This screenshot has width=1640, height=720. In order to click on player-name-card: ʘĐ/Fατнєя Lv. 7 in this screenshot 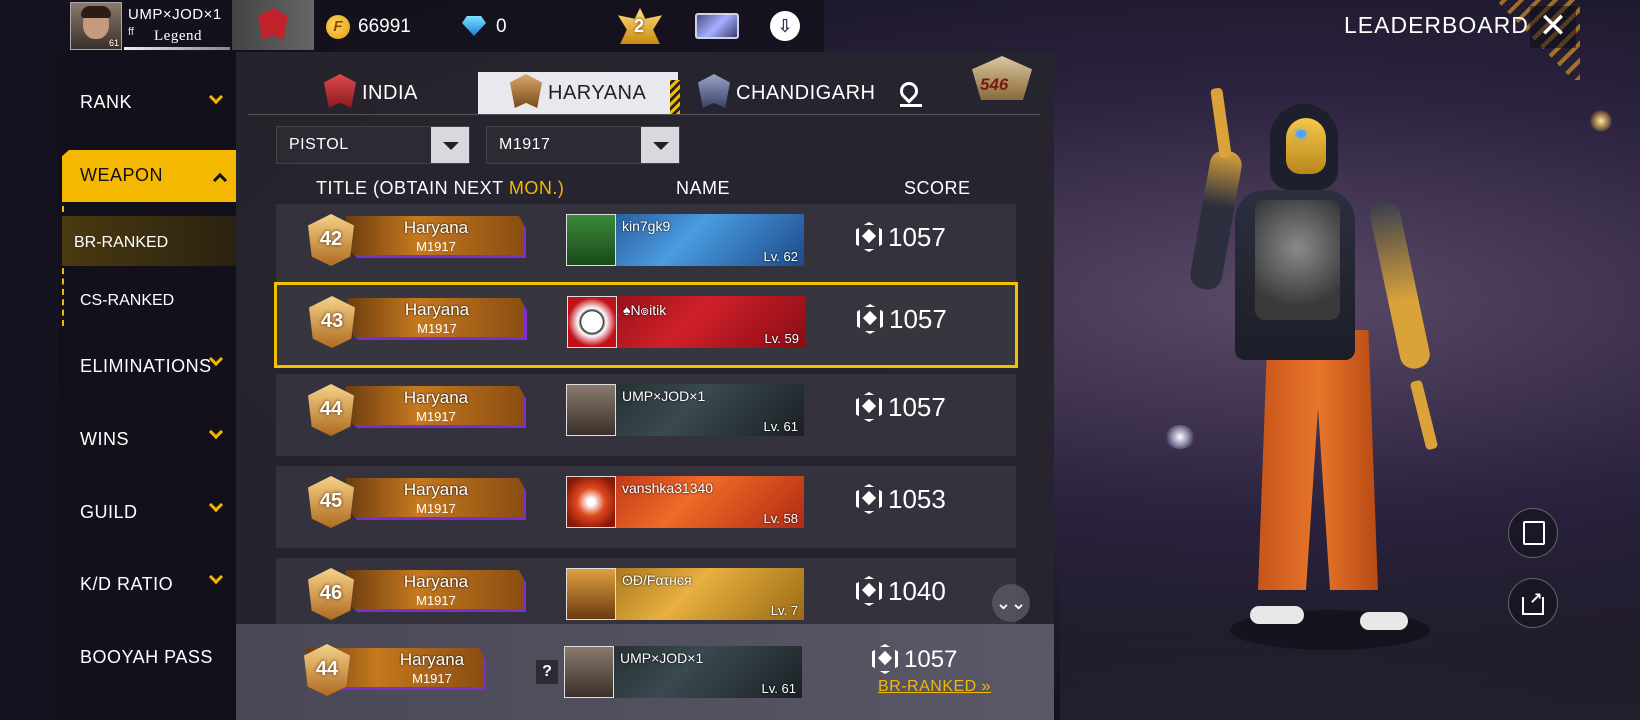, I will do `click(685, 594)`.